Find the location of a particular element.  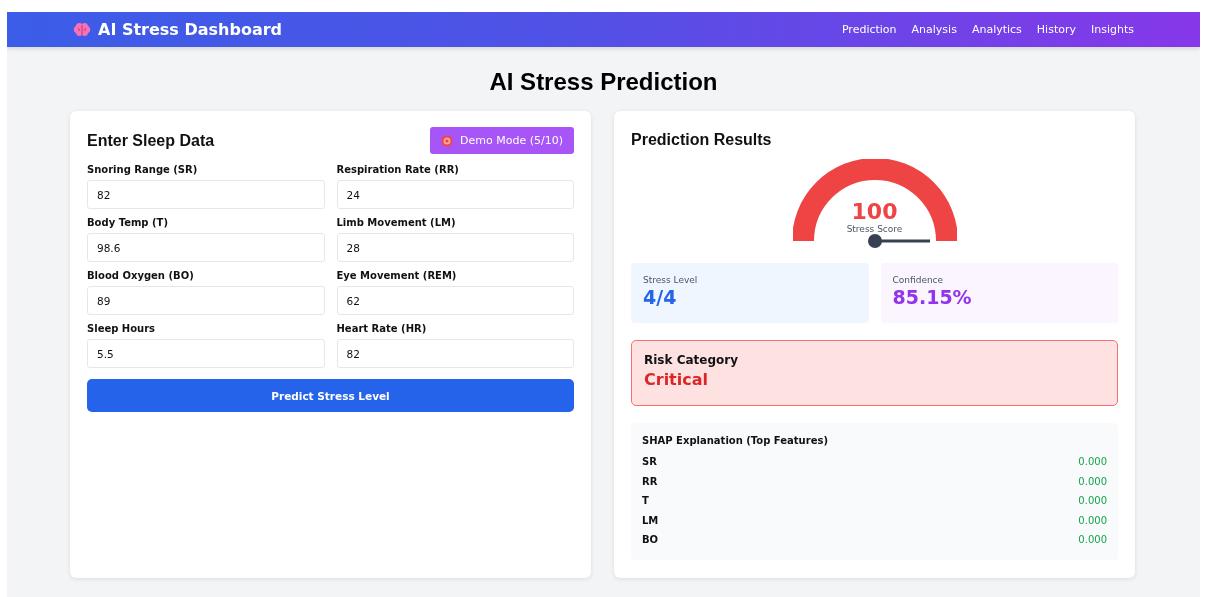

risk-label: Risk Category is located at coordinates (691, 360).